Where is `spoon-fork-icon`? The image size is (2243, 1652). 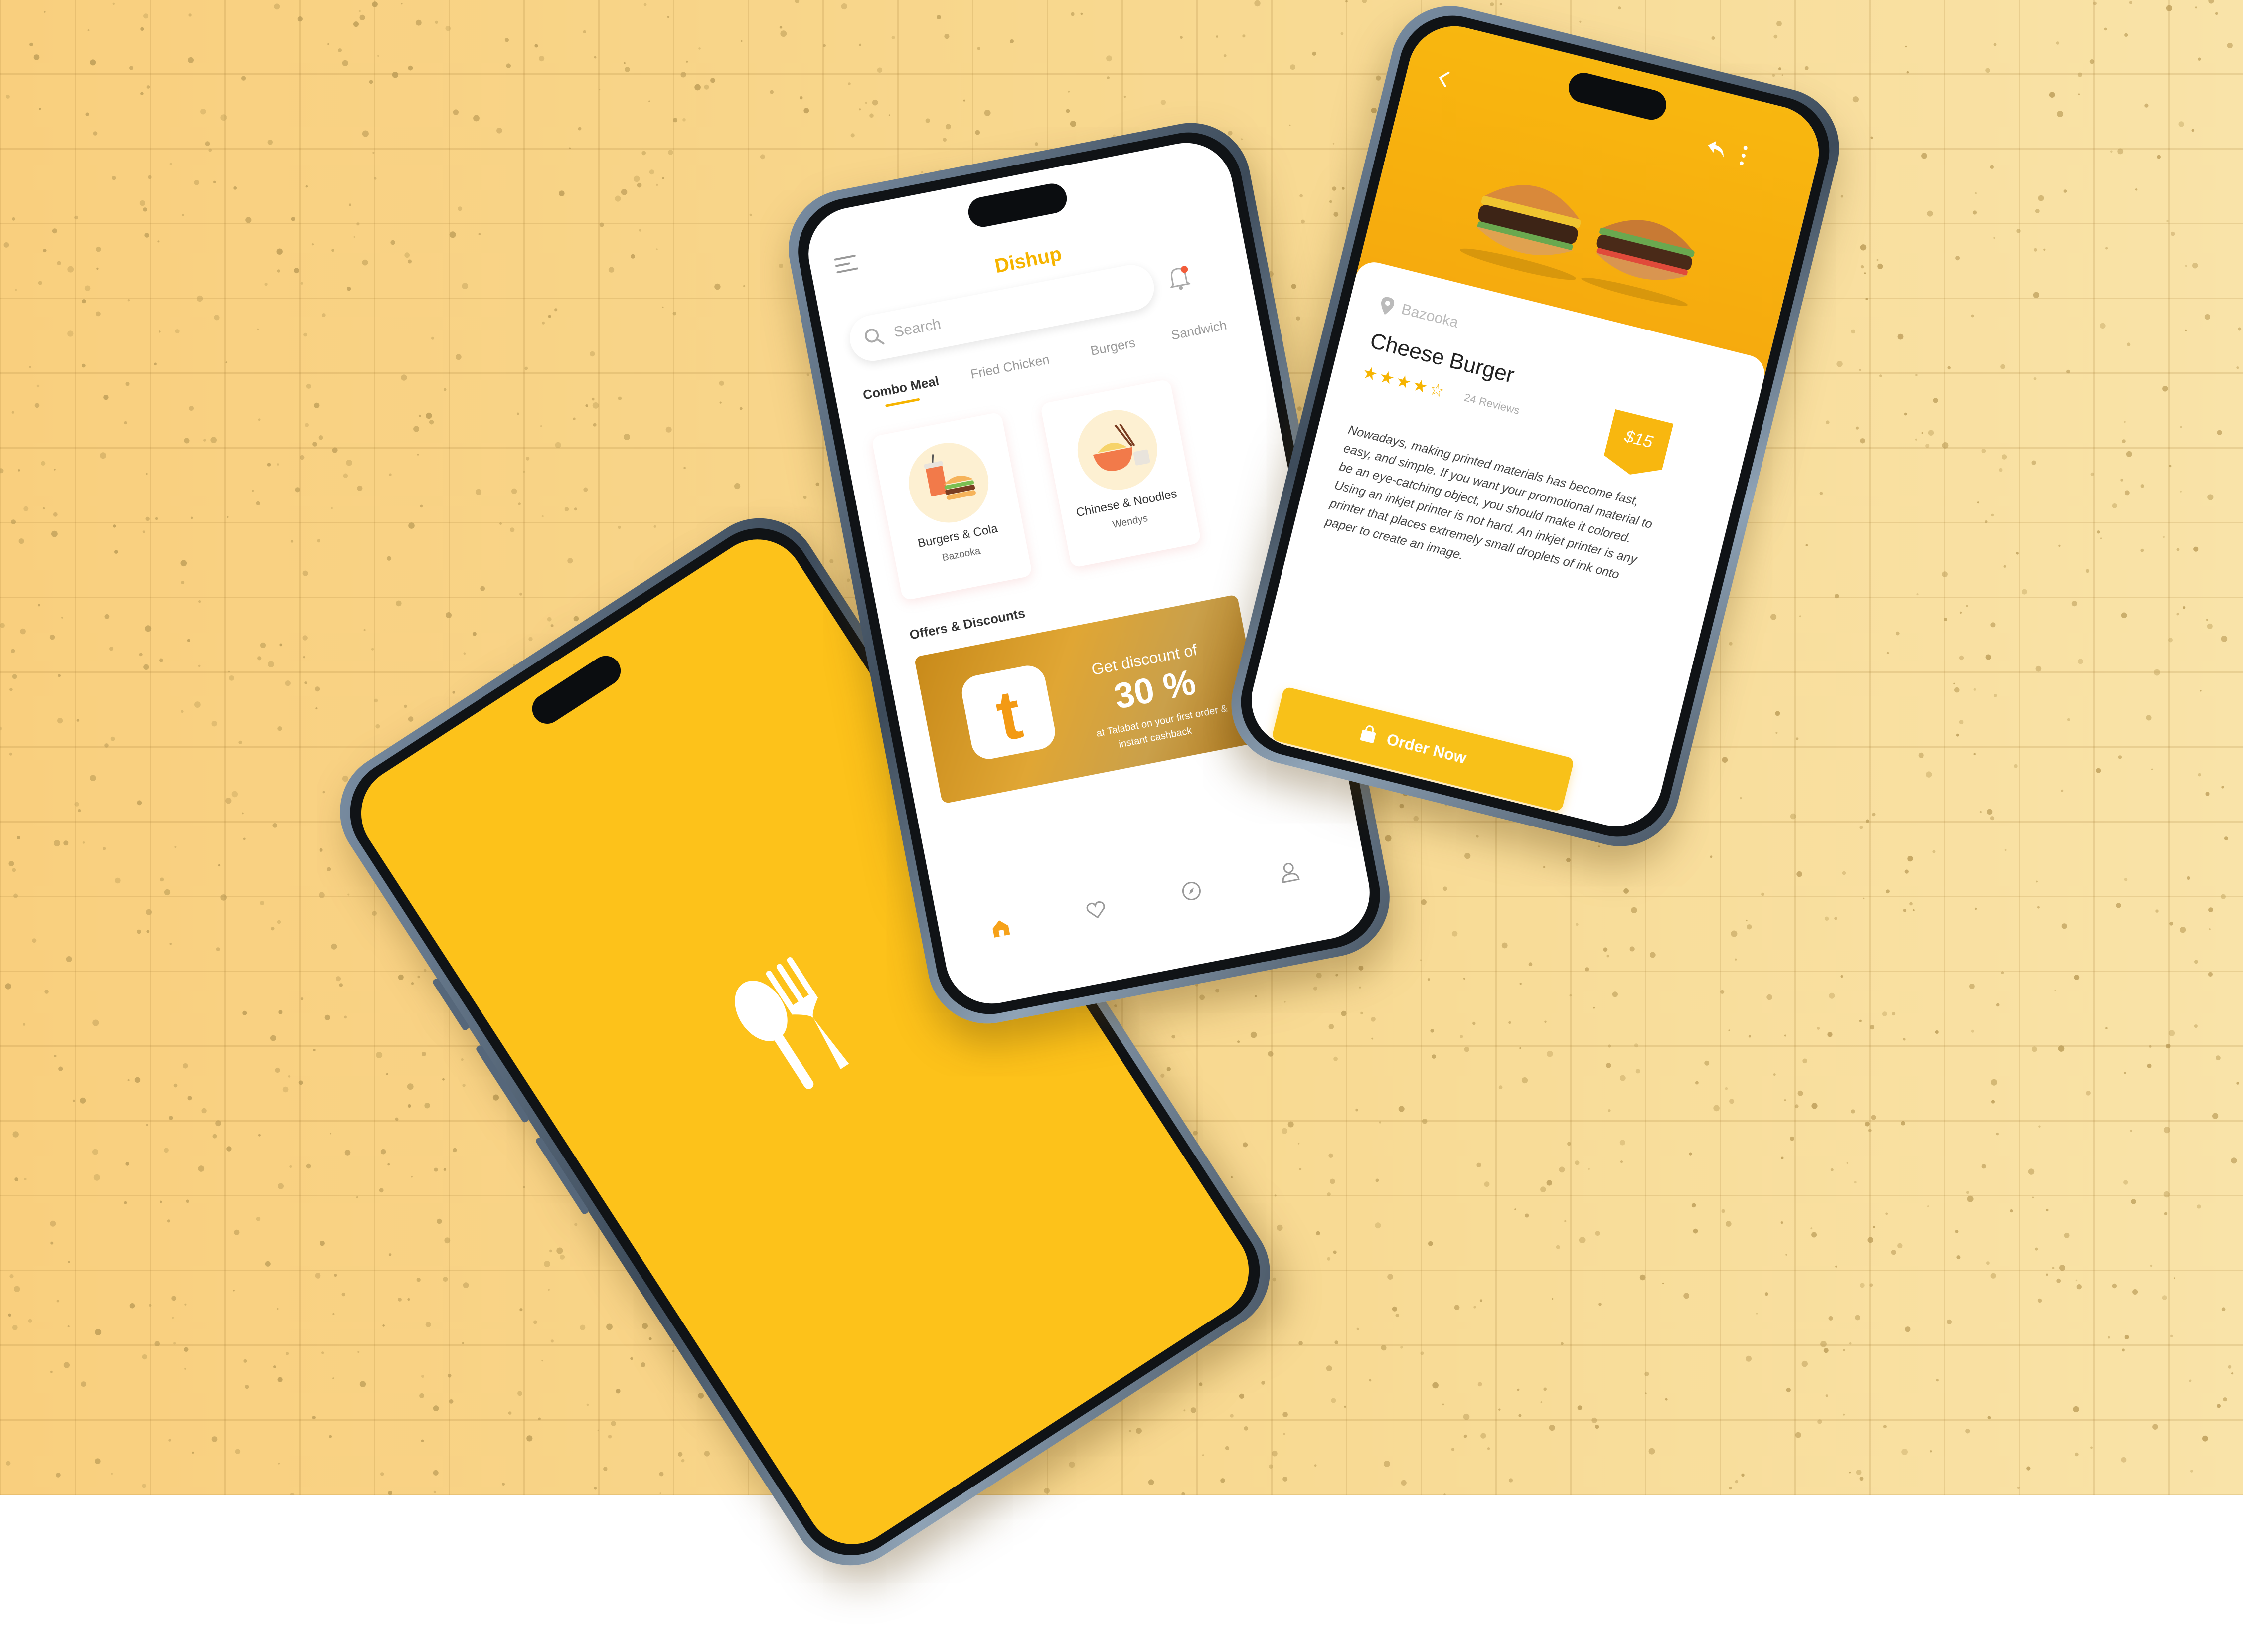
spoon-fork-icon is located at coordinates (792, 1023).